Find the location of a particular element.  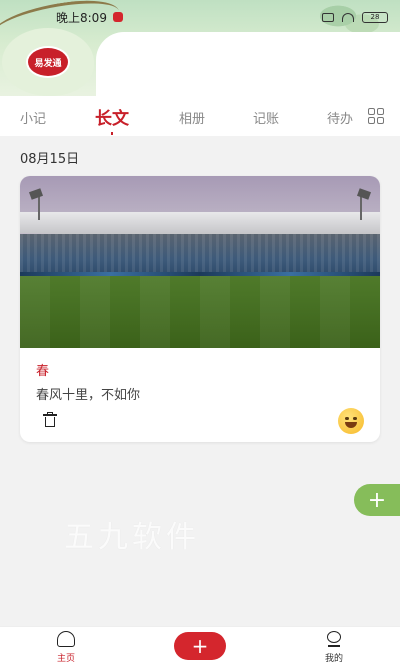

nav-home: 主页 is located at coordinates (66, 647).